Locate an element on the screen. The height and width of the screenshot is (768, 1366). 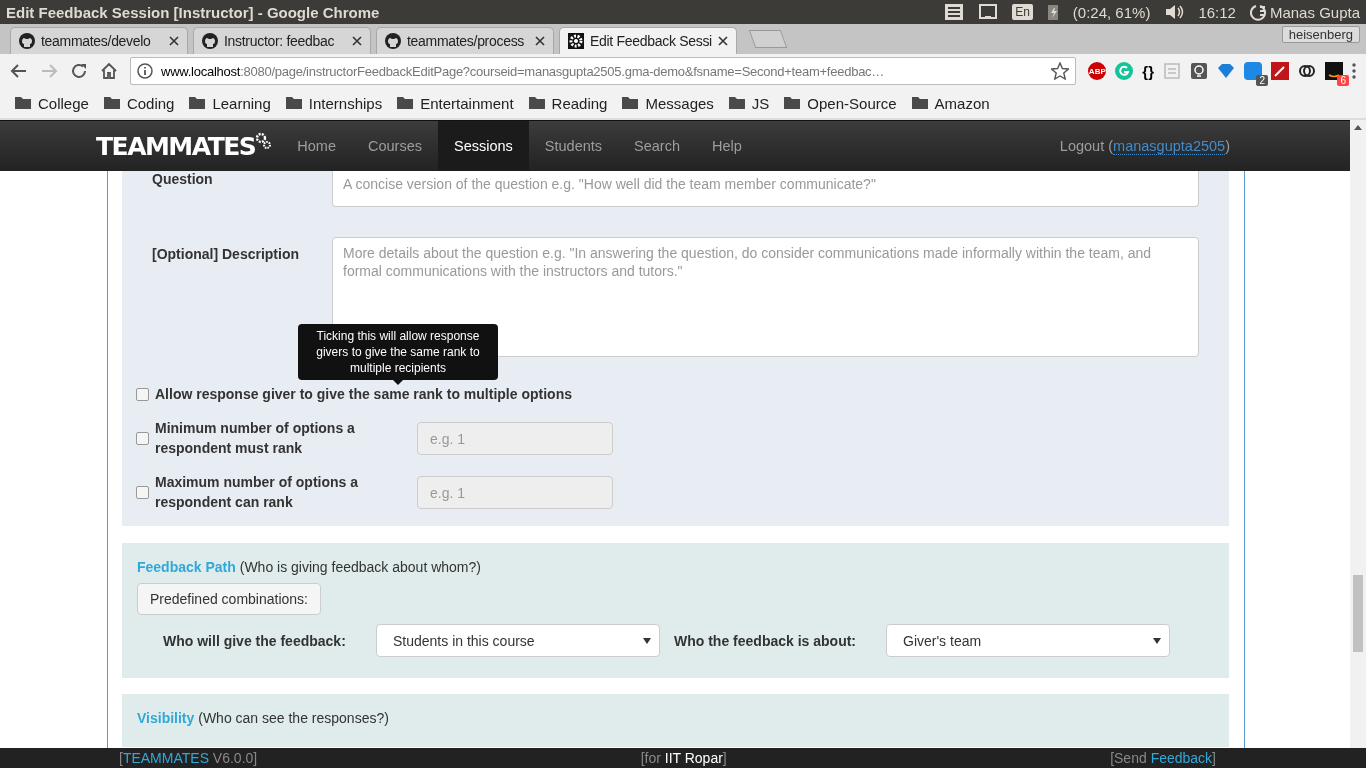
skype-icon is located at coordinates (1253, 71).